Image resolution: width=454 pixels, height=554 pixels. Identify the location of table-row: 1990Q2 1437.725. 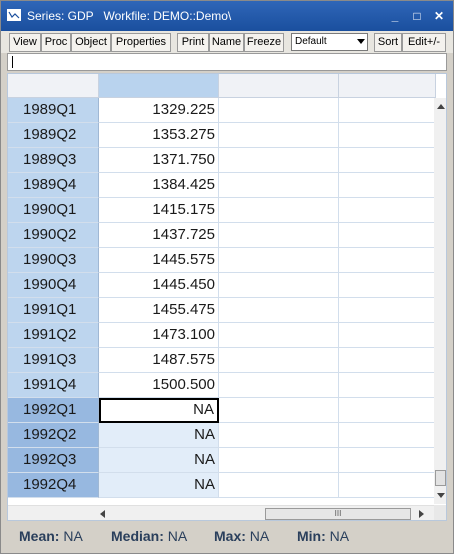
(222, 235).